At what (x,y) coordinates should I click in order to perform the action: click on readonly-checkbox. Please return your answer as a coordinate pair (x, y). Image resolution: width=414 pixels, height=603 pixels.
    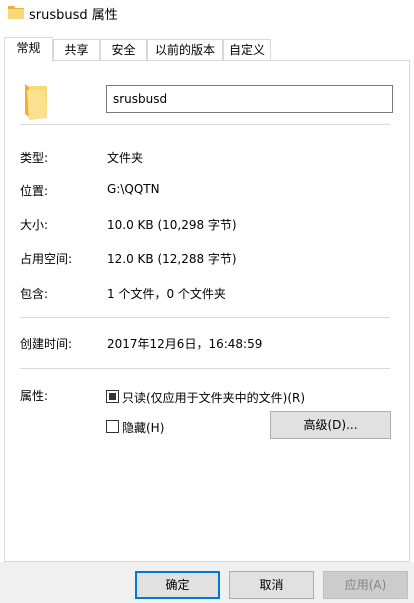
    Looking at the image, I should click on (112, 396).